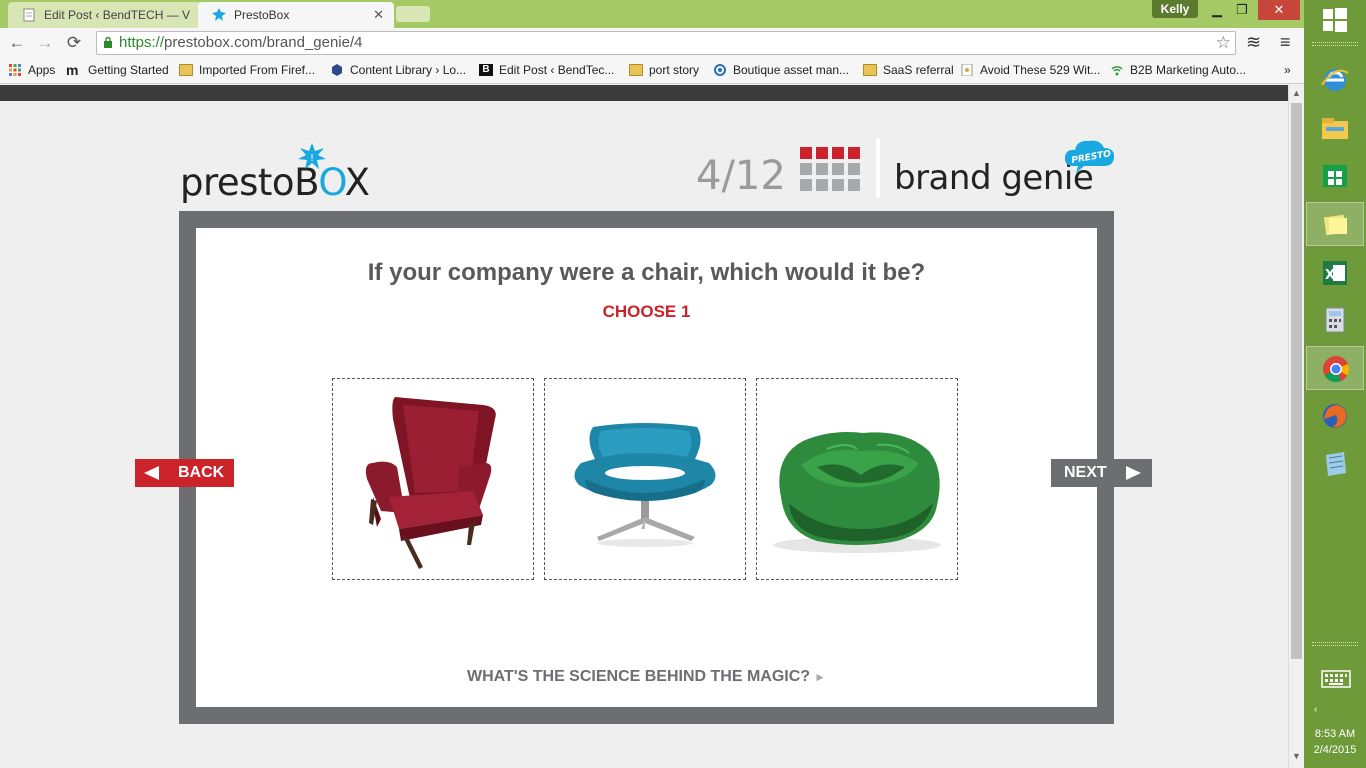 The height and width of the screenshot is (768, 1366). Describe the element at coordinates (17, 43) in the screenshot. I see `back-arrow-icon: ←` at that location.